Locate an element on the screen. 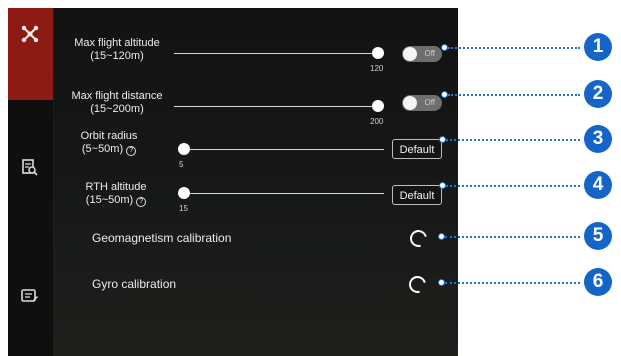  callout-badge-1: 1 is located at coordinates (598, 47).